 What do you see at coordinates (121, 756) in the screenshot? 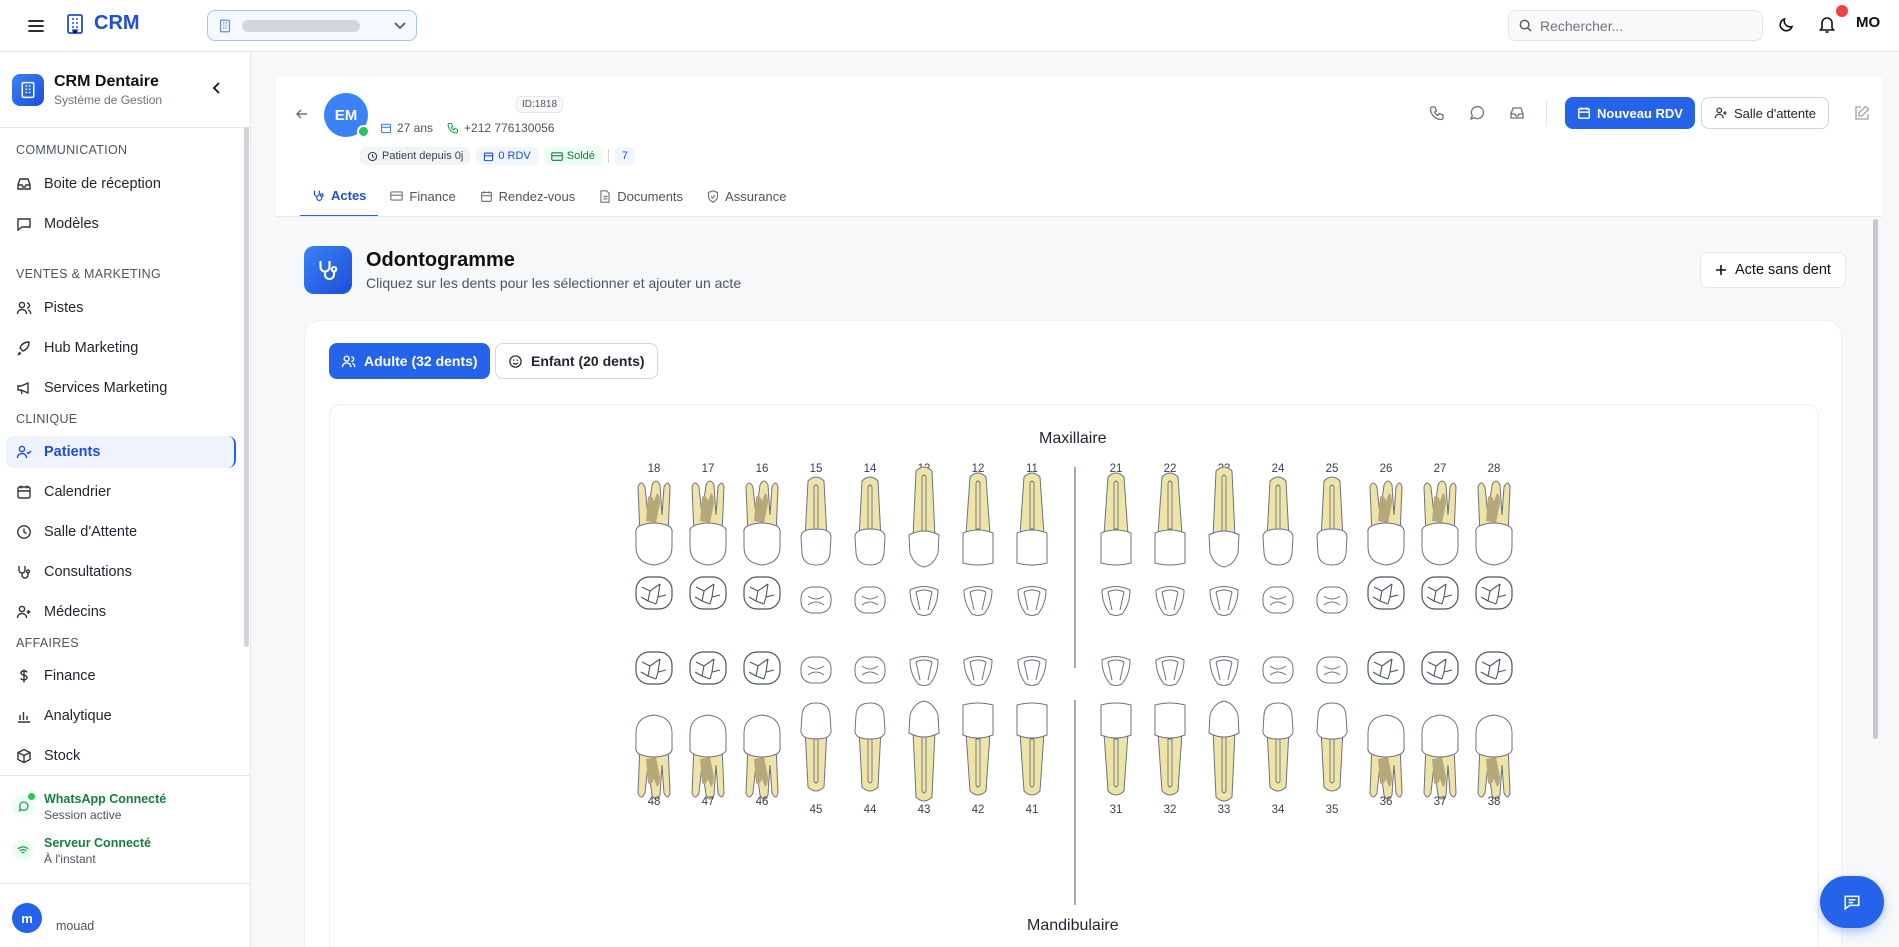
I see `sidebar-item-stock: Stock` at bounding box center [121, 756].